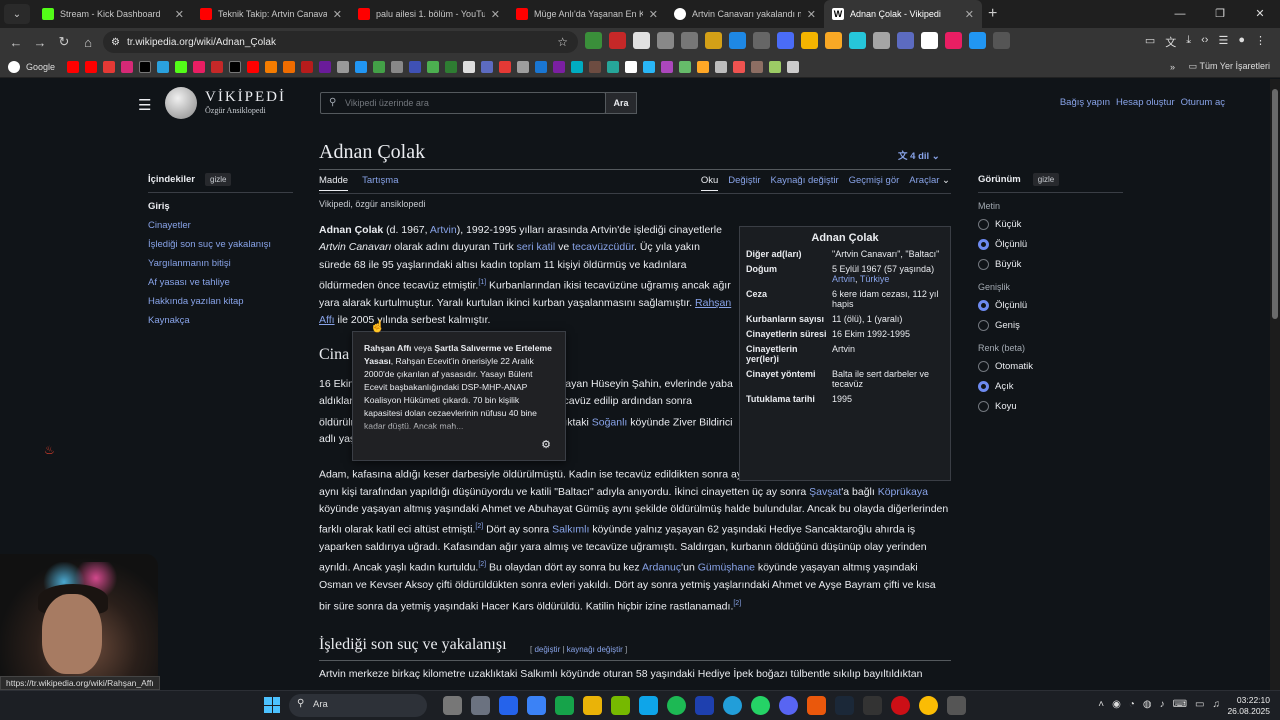 This screenshot has height=720, width=1280. Describe the element at coordinates (1050, 305) in the screenshot. I see `radio-width-standard: Ölçünlü` at that location.